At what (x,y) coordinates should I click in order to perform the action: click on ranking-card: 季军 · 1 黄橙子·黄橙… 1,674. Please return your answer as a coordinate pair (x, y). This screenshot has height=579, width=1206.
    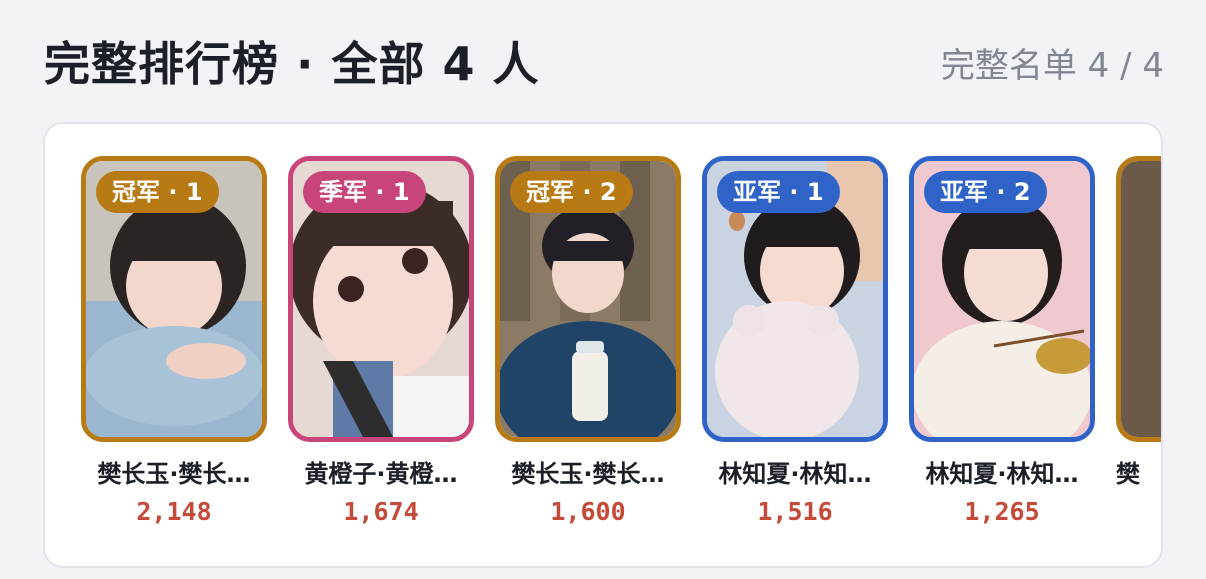
    Looking at the image, I should click on (381, 341).